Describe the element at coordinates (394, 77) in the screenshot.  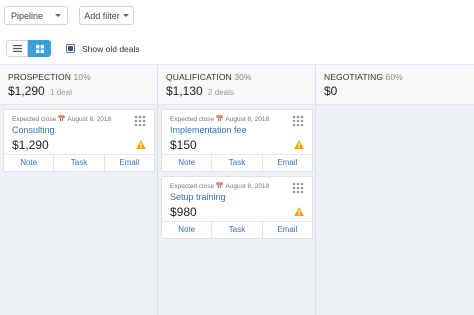
I see `stage-percent: 60%` at that location.